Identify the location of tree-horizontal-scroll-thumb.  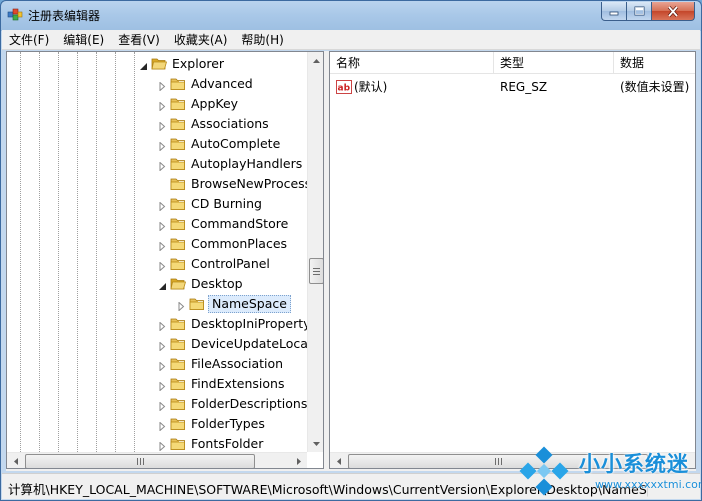
(140, 461).